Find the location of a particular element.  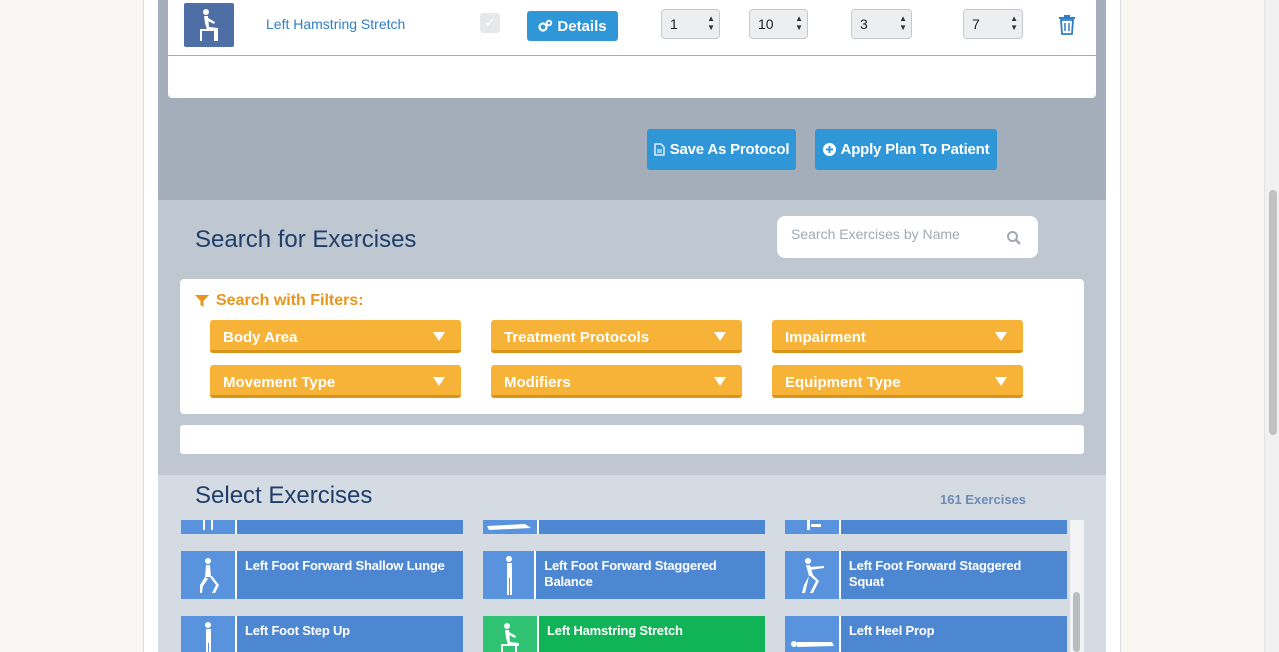

hold-value: 3 is located at coordinates (864, 24).